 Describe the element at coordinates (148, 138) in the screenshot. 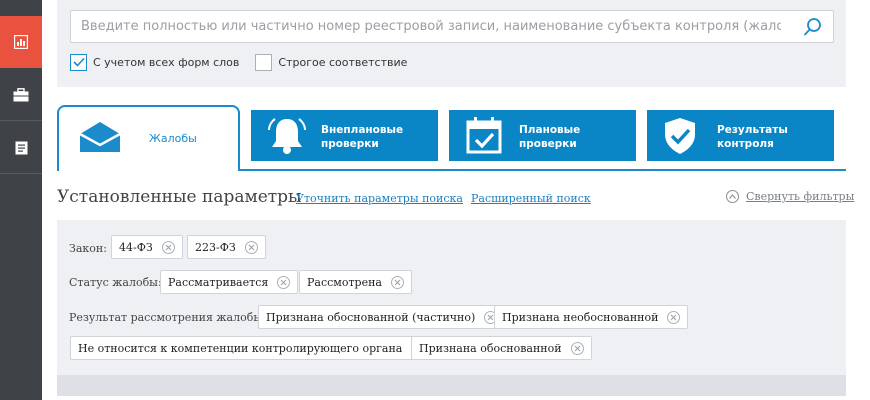

I see `tab-complaints: Жалобы` at that location.